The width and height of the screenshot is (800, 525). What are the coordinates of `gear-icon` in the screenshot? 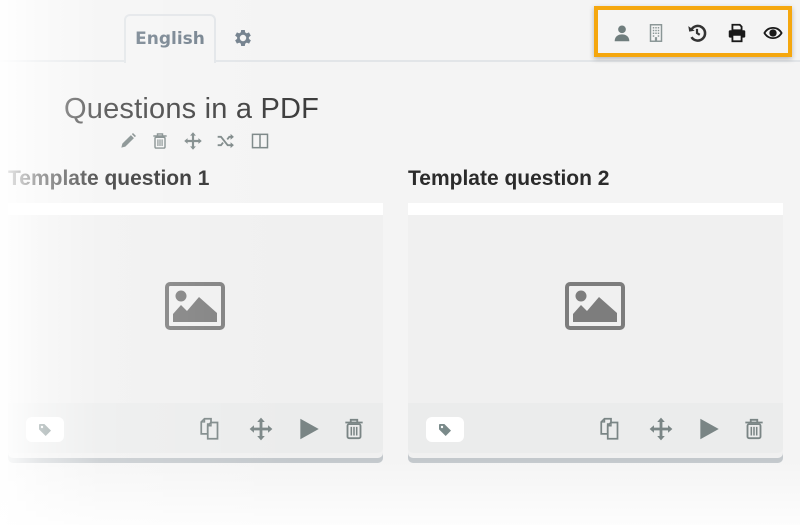 It's located at (243, 38).